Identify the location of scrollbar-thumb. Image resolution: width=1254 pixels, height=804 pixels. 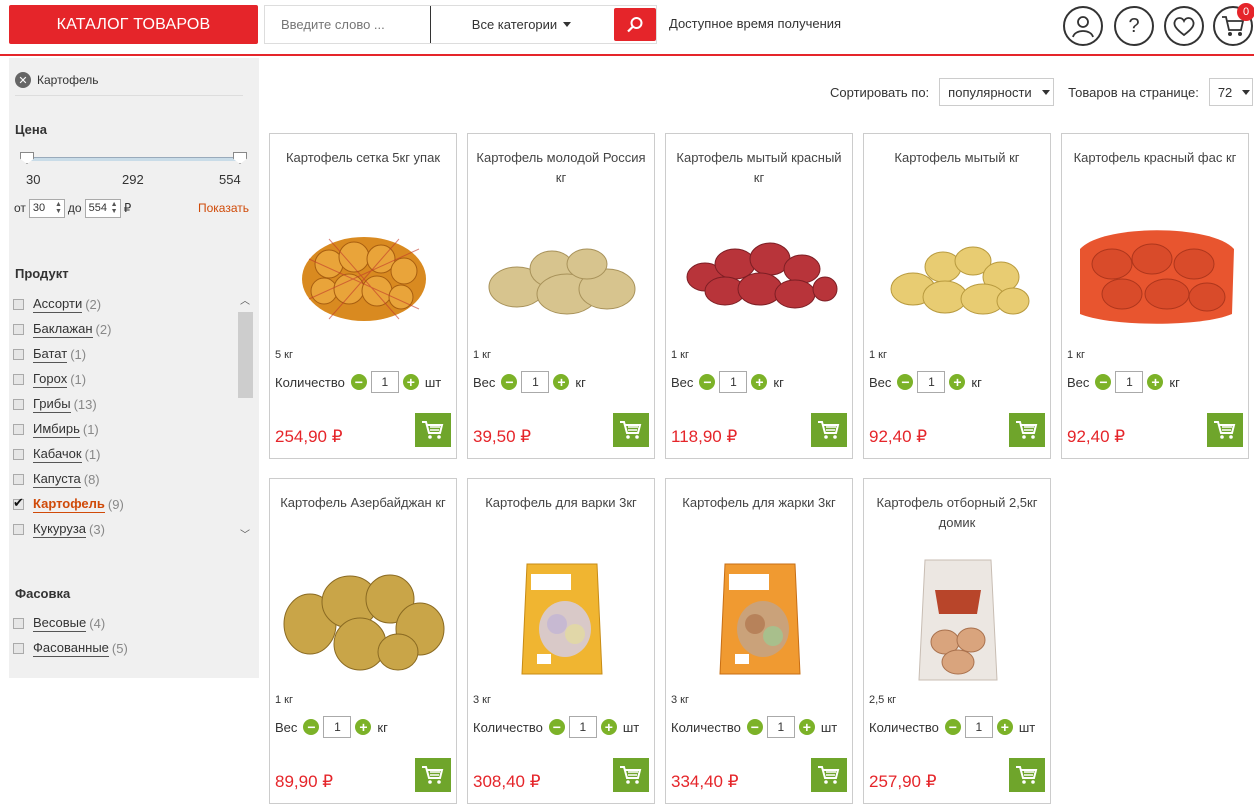
(245, 355).